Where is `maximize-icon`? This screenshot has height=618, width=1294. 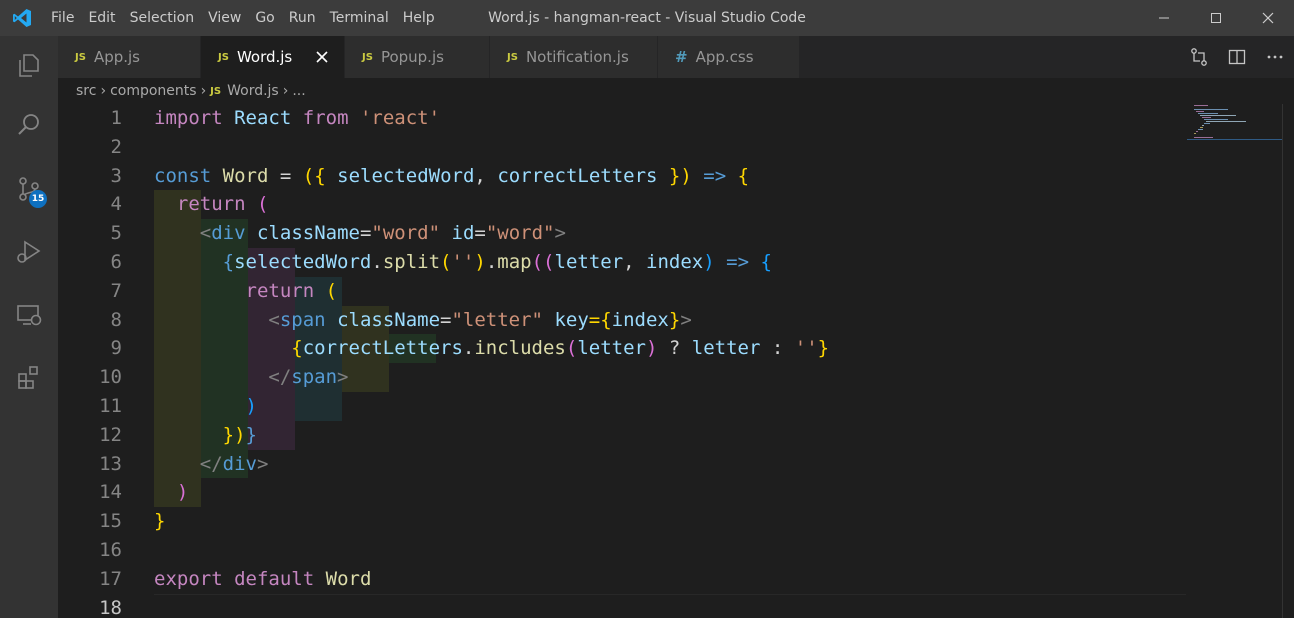 maximize-icon is located at coordinates (1216, 18).